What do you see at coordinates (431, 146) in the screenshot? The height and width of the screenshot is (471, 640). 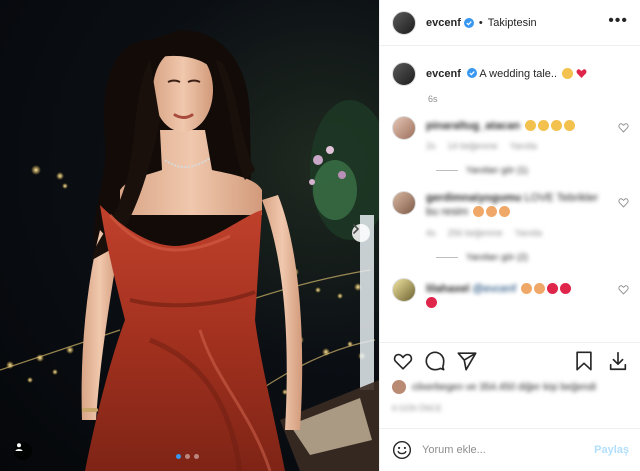 I see `comment-age: 2s` at bounding box center [431, 146].